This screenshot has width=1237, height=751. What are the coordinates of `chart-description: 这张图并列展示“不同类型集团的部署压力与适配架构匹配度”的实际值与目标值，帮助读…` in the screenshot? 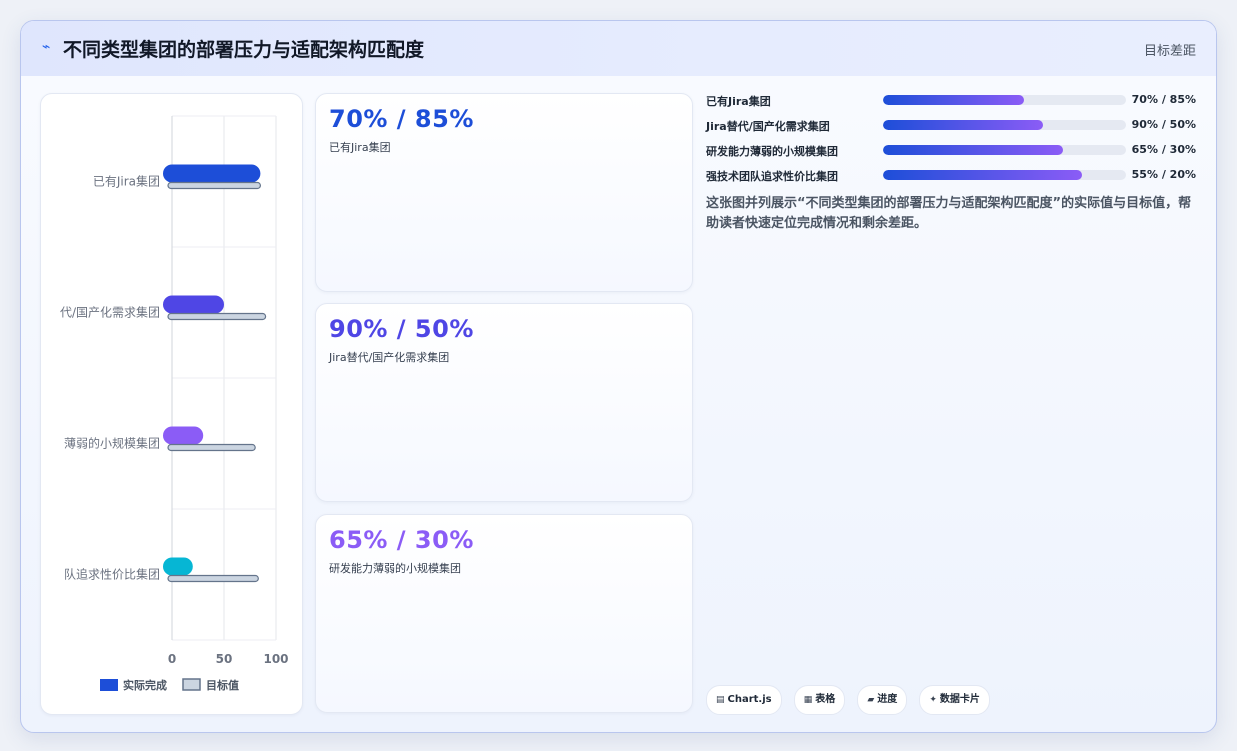 It's located at (949, 213).